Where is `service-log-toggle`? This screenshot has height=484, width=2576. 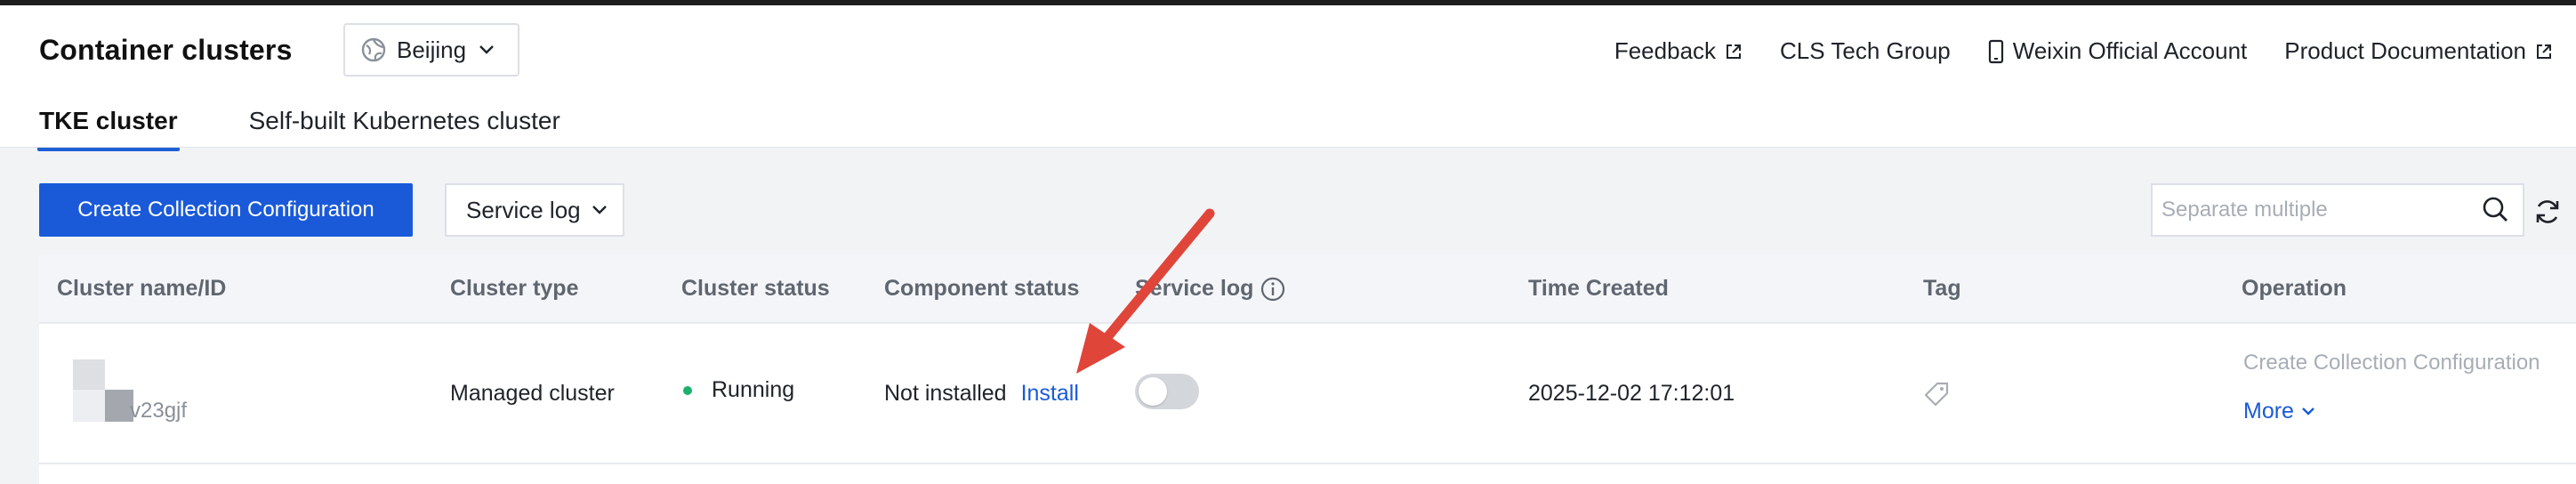 service-log-toggle is located at coordinates (1167, 391).